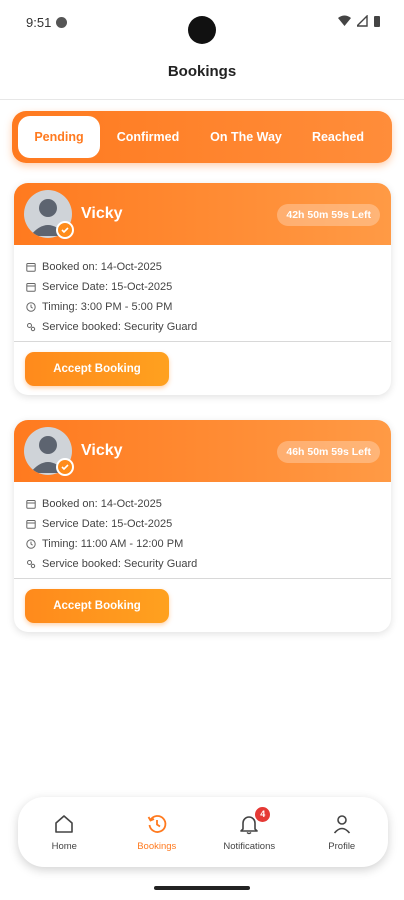 This screenshot has width=404, height=900. What do you see at coordinates (246, 137) in the screenshot?
I see `tab-on-the-way: On The Way` at bounding box center [246, 137].